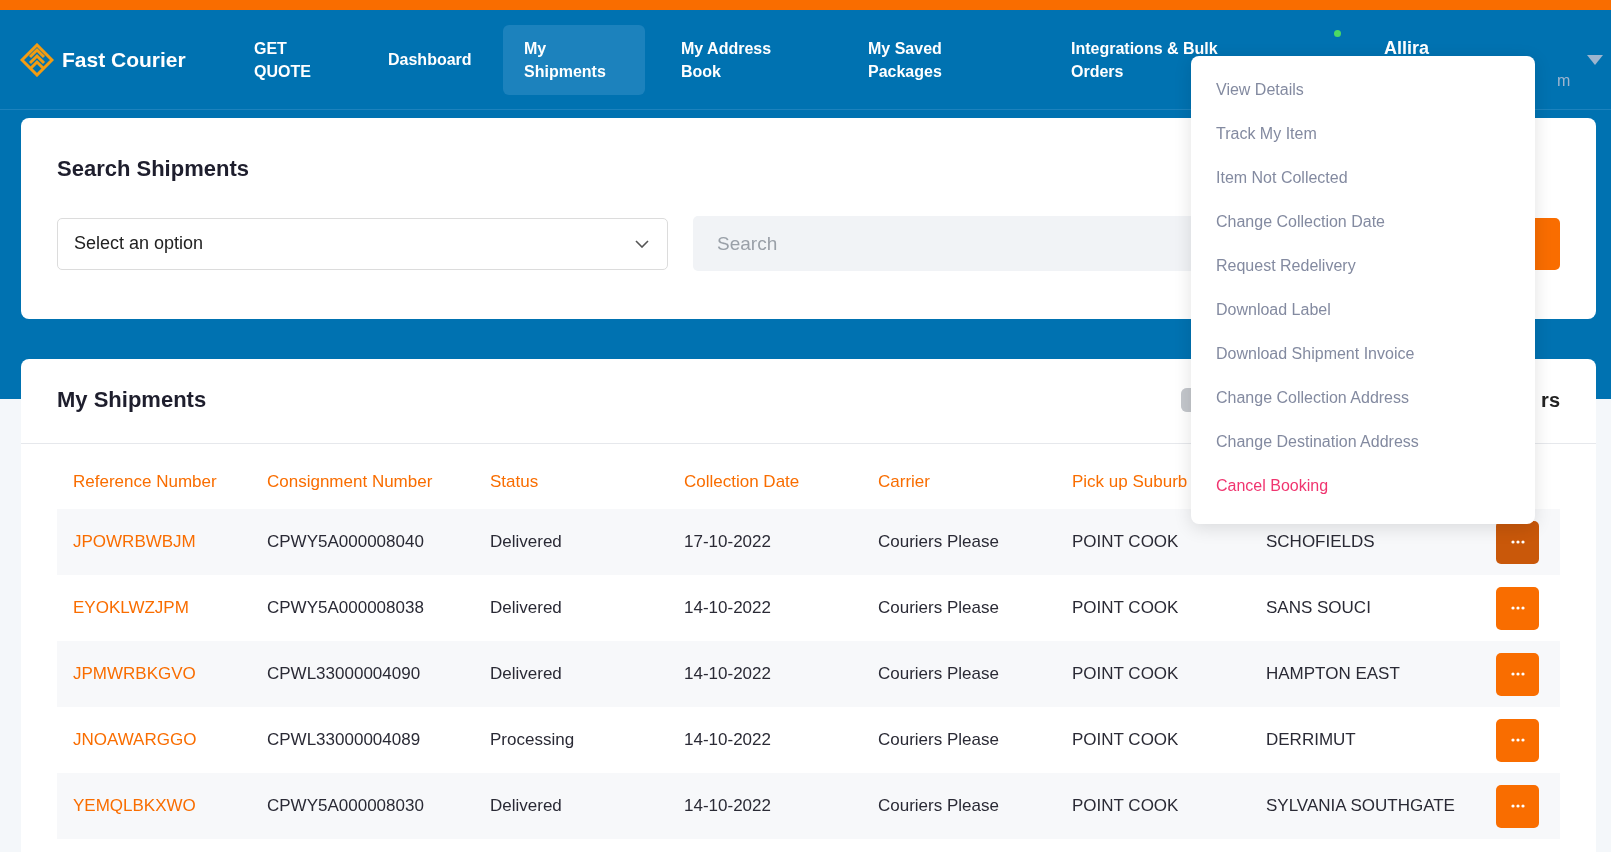 Image resolution: width=1611 pixels, height=852 pixels. I want to click on table-cell: CPWY5A000008030, so click(345, 806).